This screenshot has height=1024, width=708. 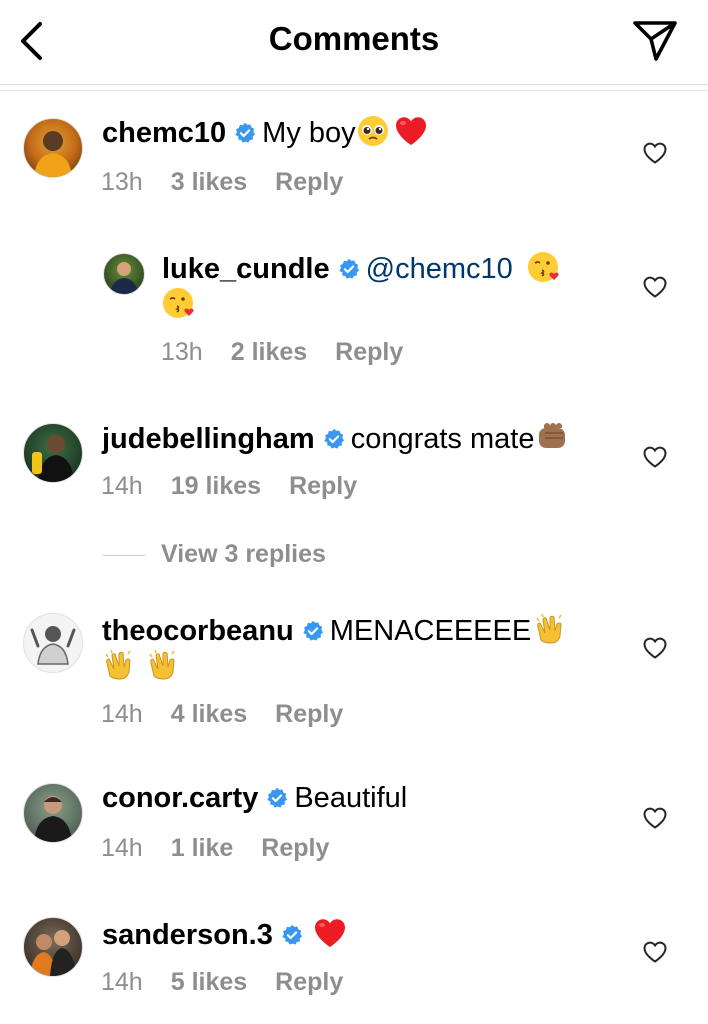 What do you see at coordinates (373, 131) in the screenshot?
I see `pleading-face-icon` at bounding box center [373, 131].